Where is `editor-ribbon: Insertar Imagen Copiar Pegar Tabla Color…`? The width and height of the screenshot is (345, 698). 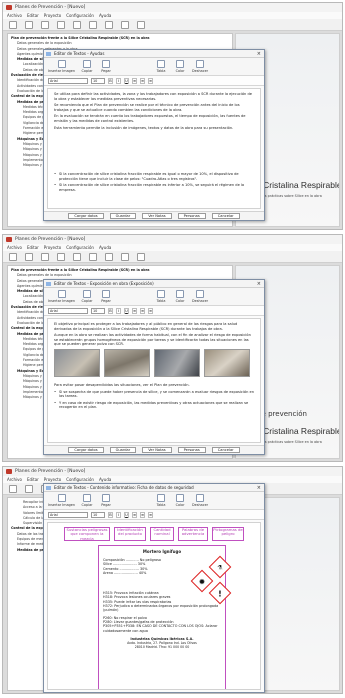 editor-ribbon: Insertar Imagen Copiar Pegar Tabla Color… is located at coordinates (154, 501).